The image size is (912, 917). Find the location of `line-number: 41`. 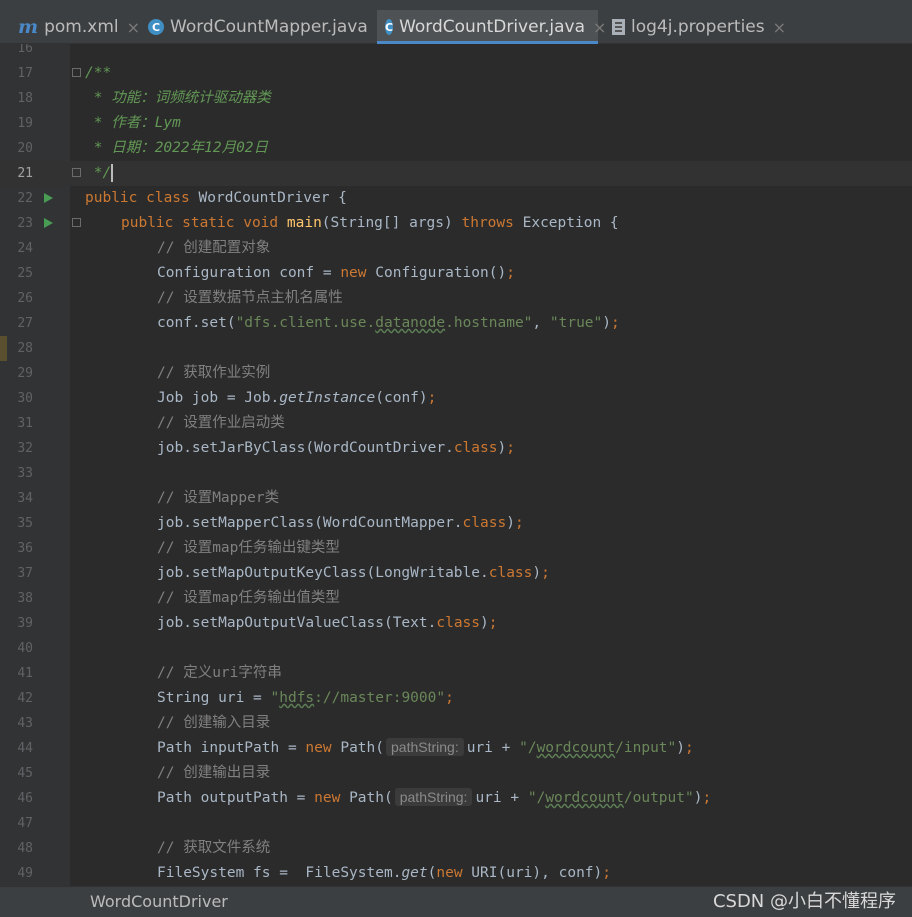

line-number: 41 is located at coordinates (25, 673).